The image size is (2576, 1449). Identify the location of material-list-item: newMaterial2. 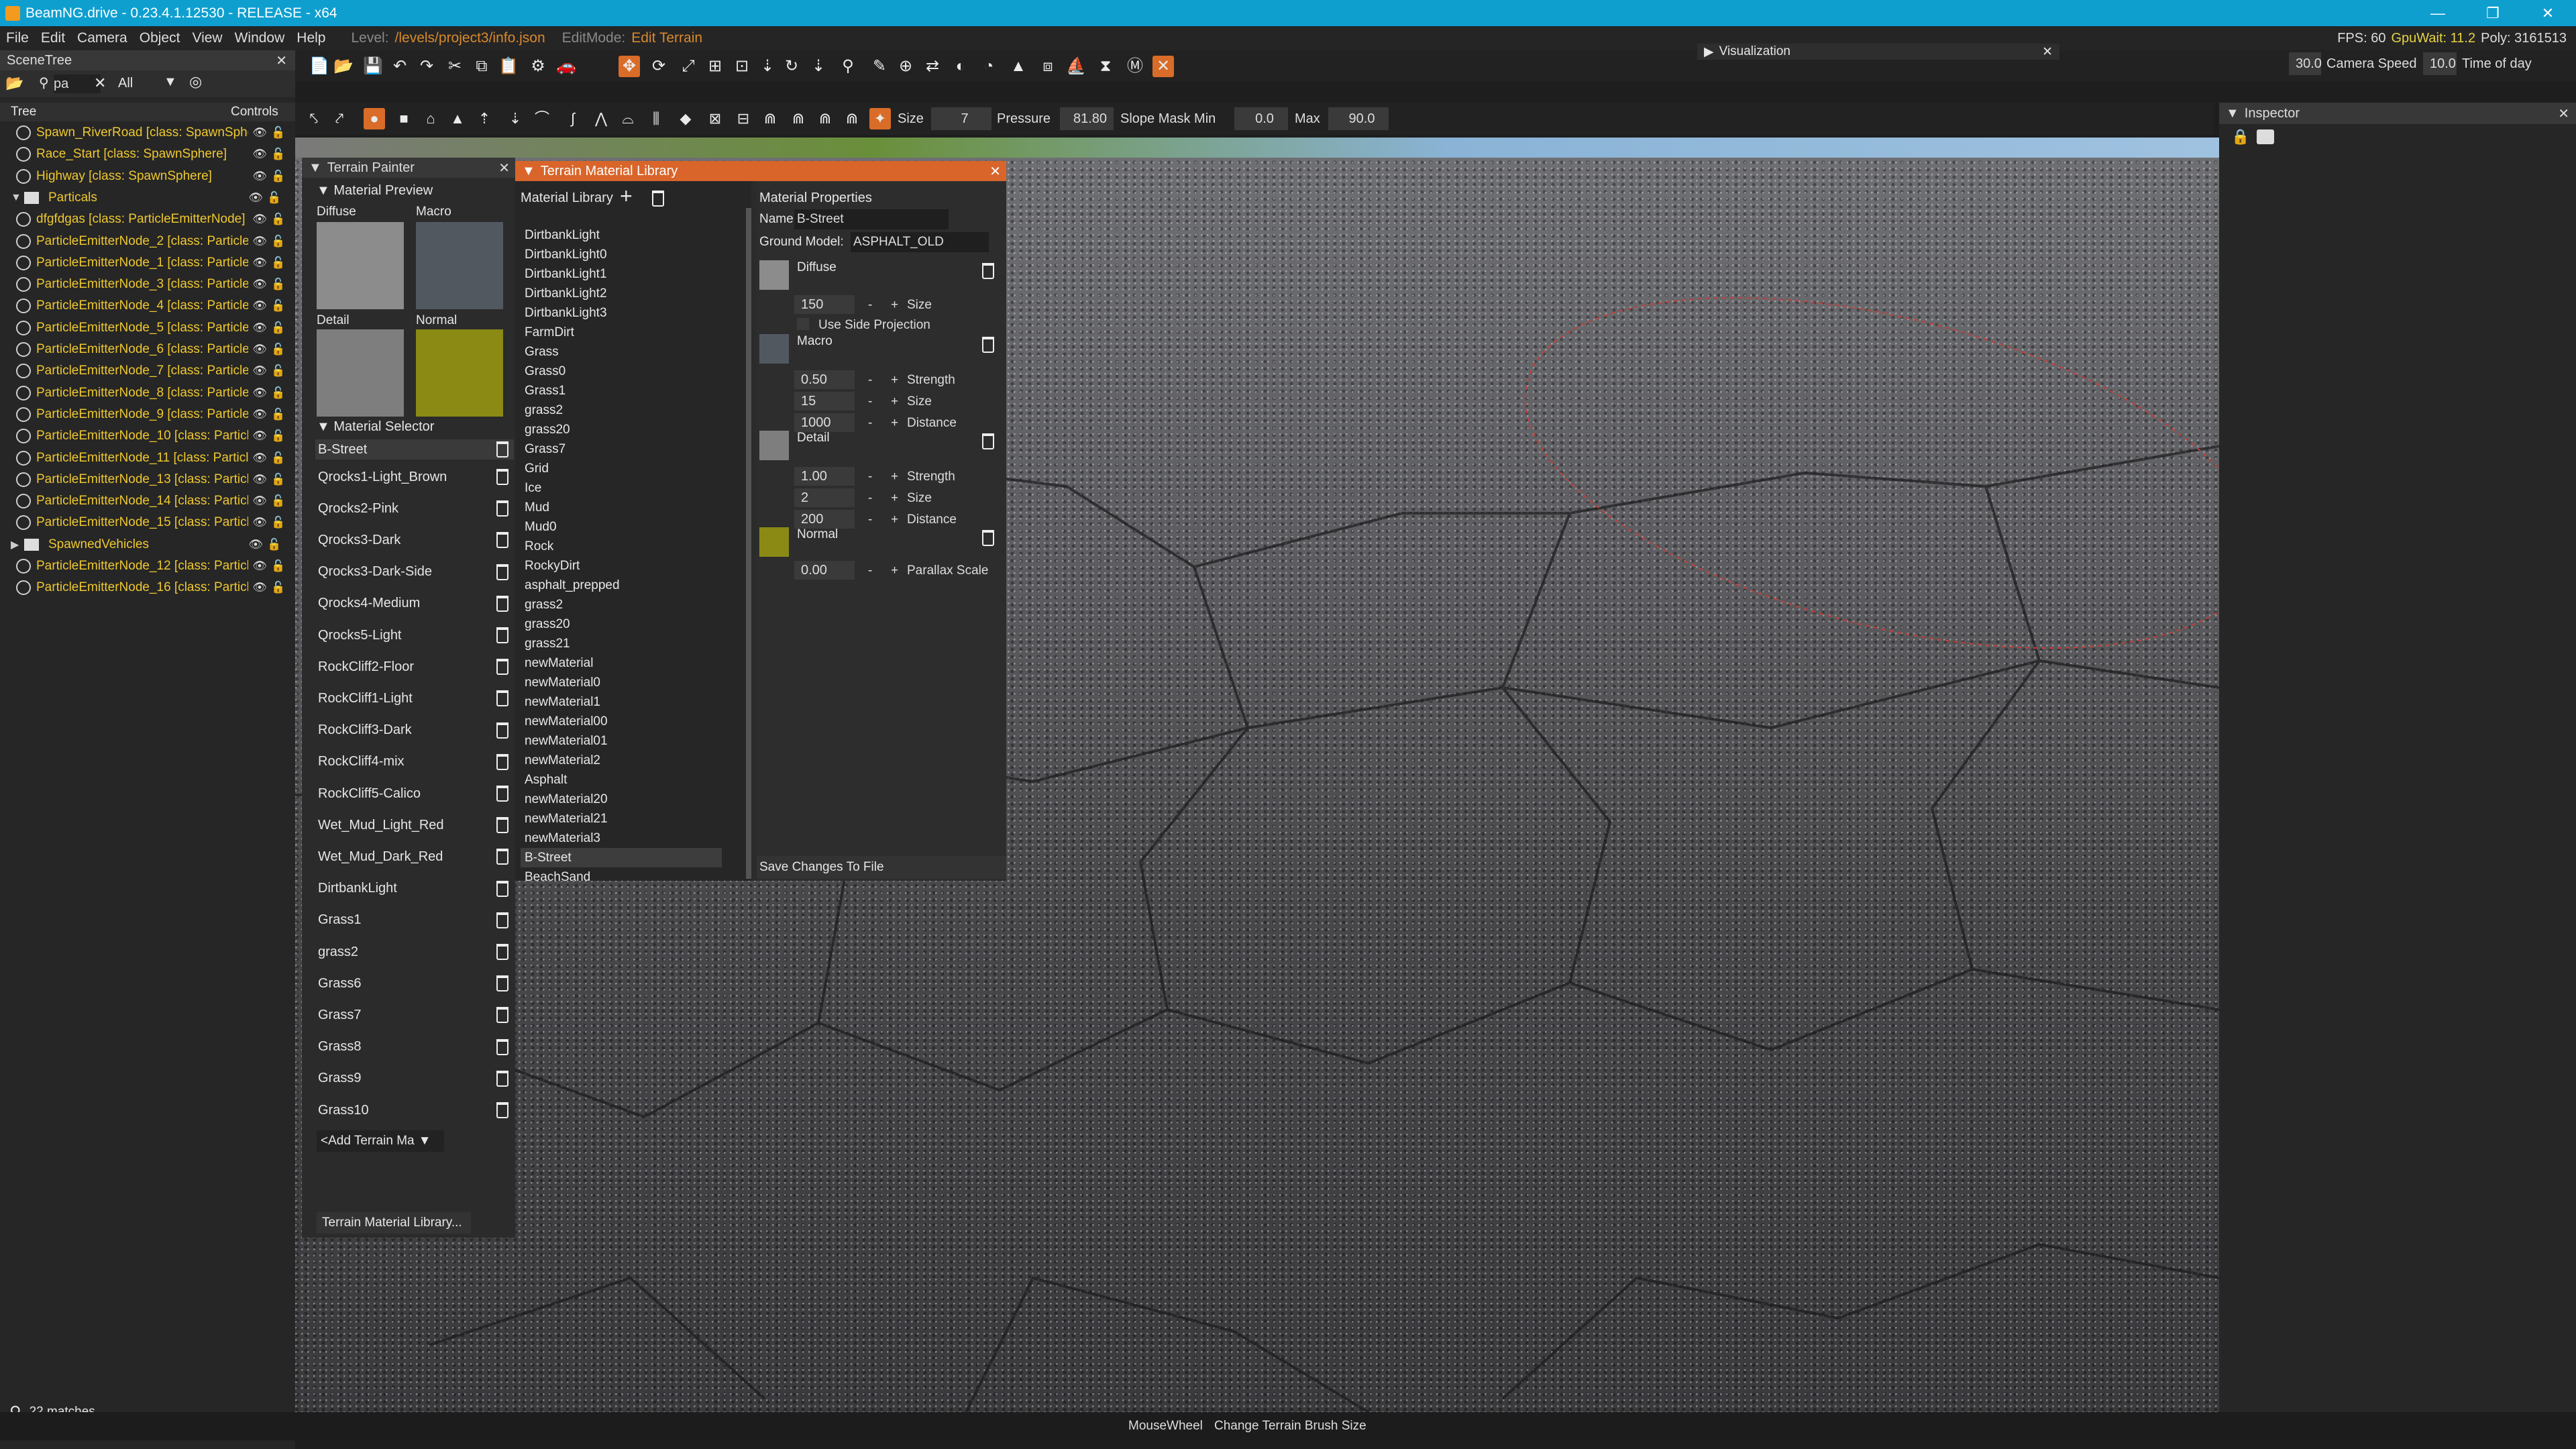
(621, 760).